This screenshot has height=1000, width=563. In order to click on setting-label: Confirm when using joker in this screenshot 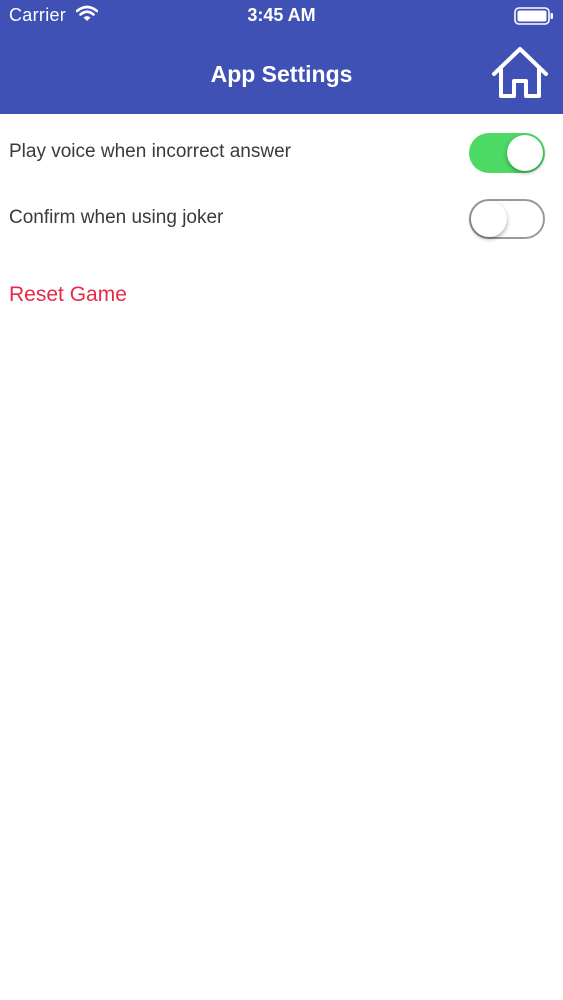, I will do `click(116, 217)`.